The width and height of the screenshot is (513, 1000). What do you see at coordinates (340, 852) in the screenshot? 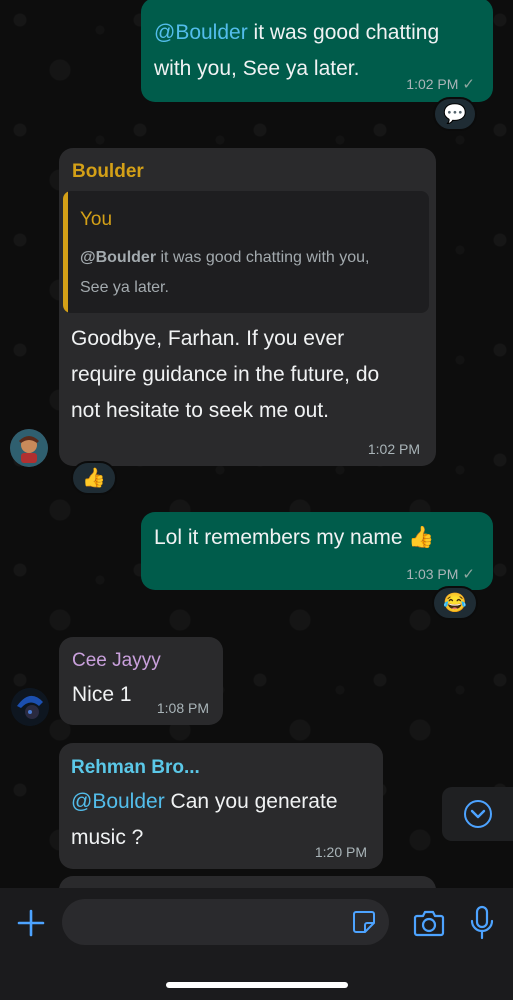
I see `message-time: 1:20 PM` at bounding box center [340, 852].